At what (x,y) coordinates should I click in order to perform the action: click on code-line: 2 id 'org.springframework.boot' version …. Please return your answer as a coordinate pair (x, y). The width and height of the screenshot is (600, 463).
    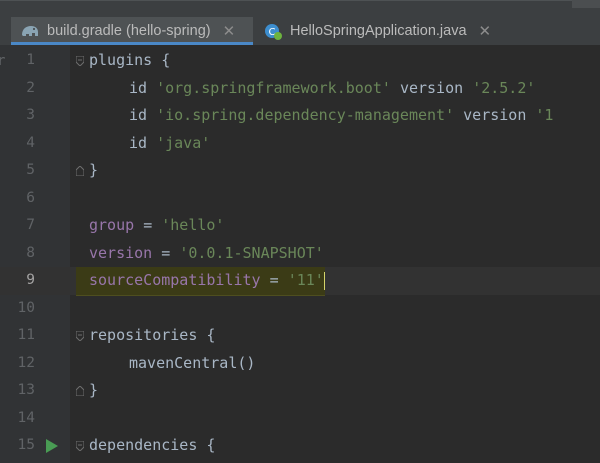
    Looking at the image, I should click on (300, 89).